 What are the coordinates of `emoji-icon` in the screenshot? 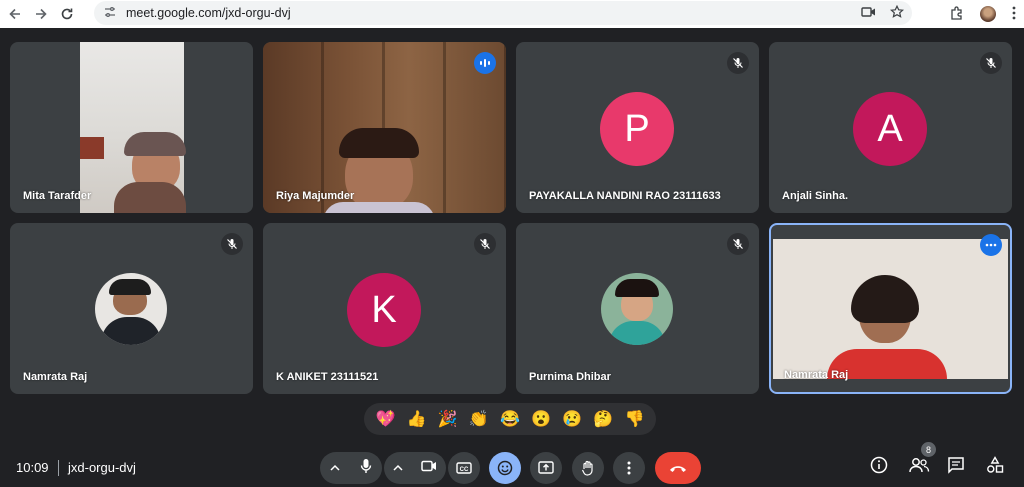 It's located at (505, 468).